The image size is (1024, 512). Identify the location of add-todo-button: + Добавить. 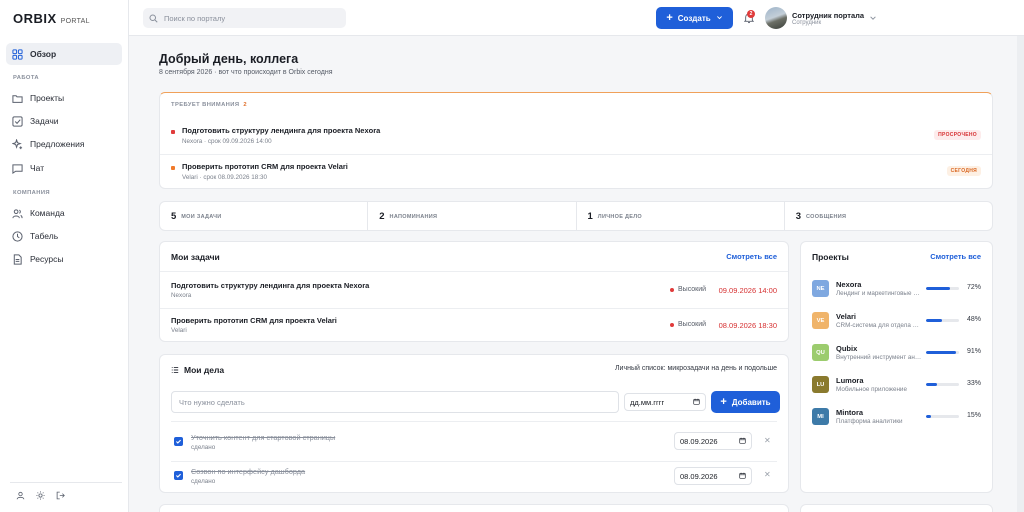
(745, 402).